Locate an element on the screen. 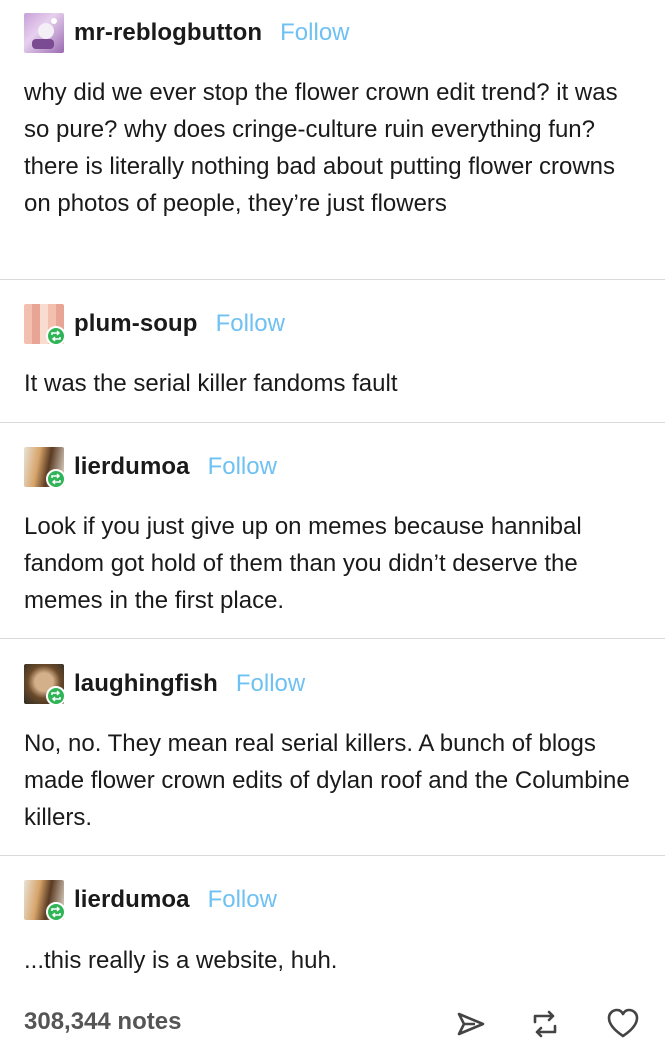 This screenshot has width=665, height=1056. username: mr-reblogbutton is located at coordinates (168, 33).